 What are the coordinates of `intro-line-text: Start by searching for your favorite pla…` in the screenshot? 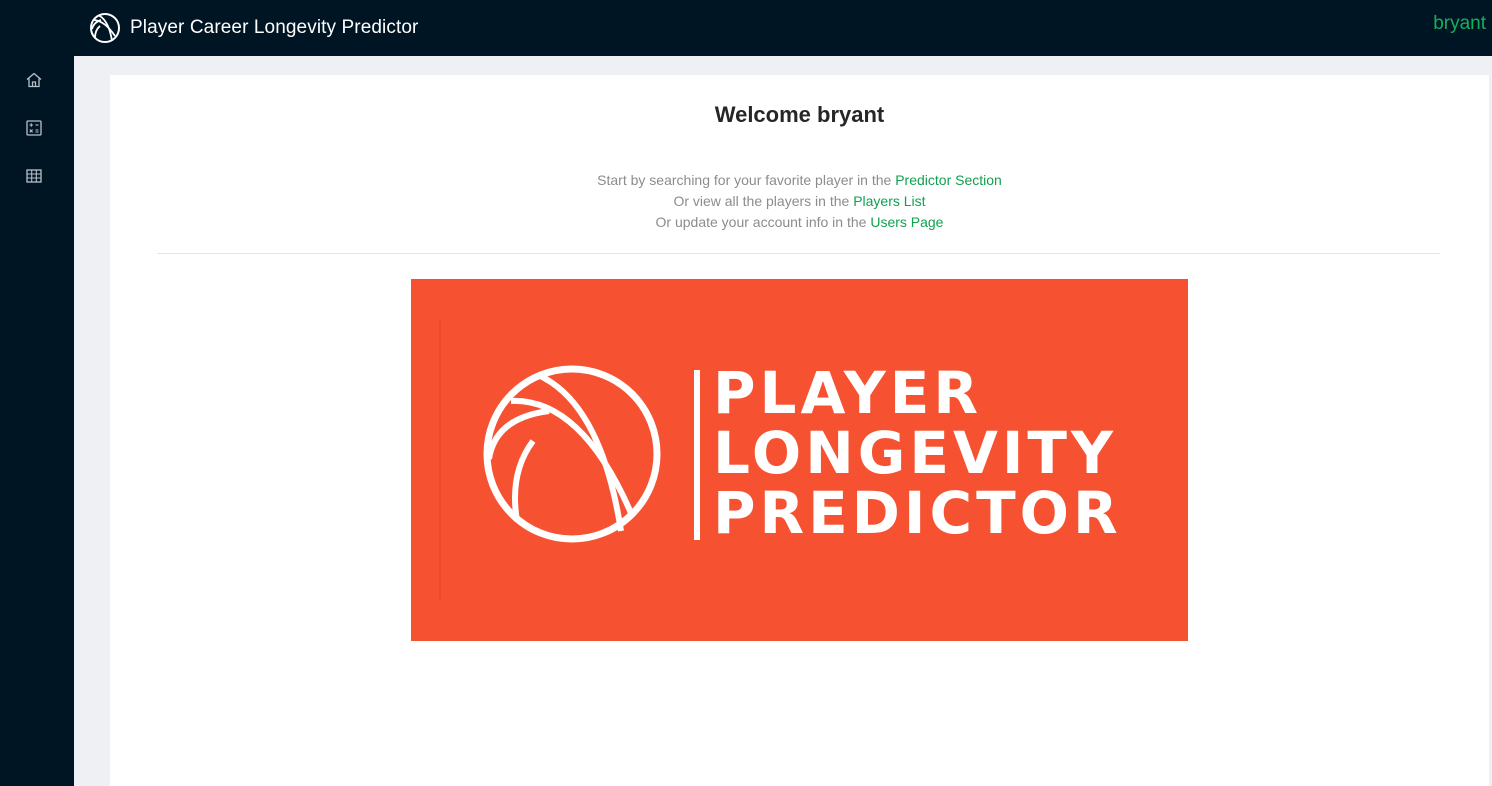 It's located at (746, 180).